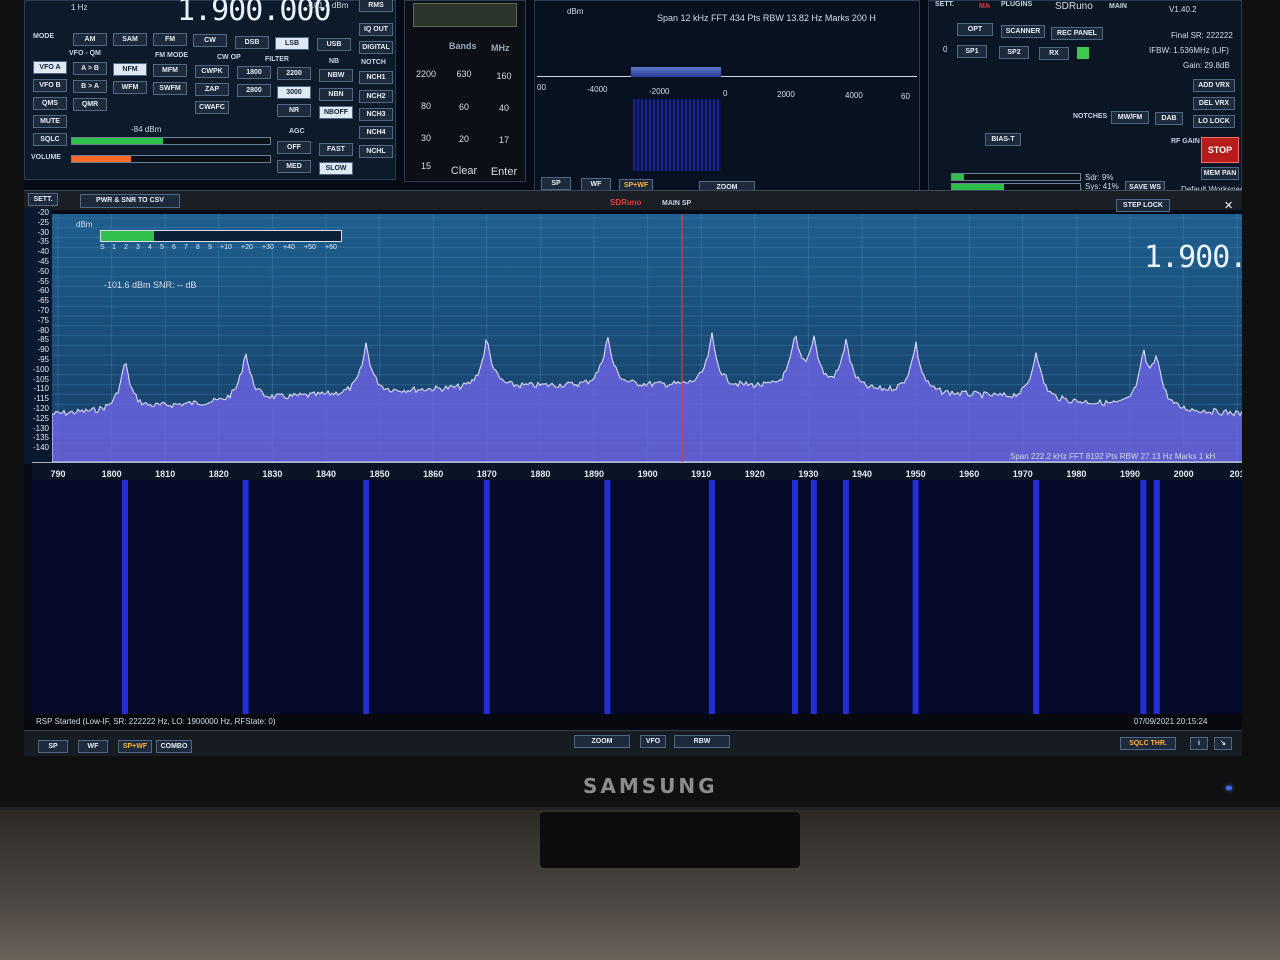  I want to click on pwr-snr-csv-button: PWR & SNR TO CSV, so click(130, 201).